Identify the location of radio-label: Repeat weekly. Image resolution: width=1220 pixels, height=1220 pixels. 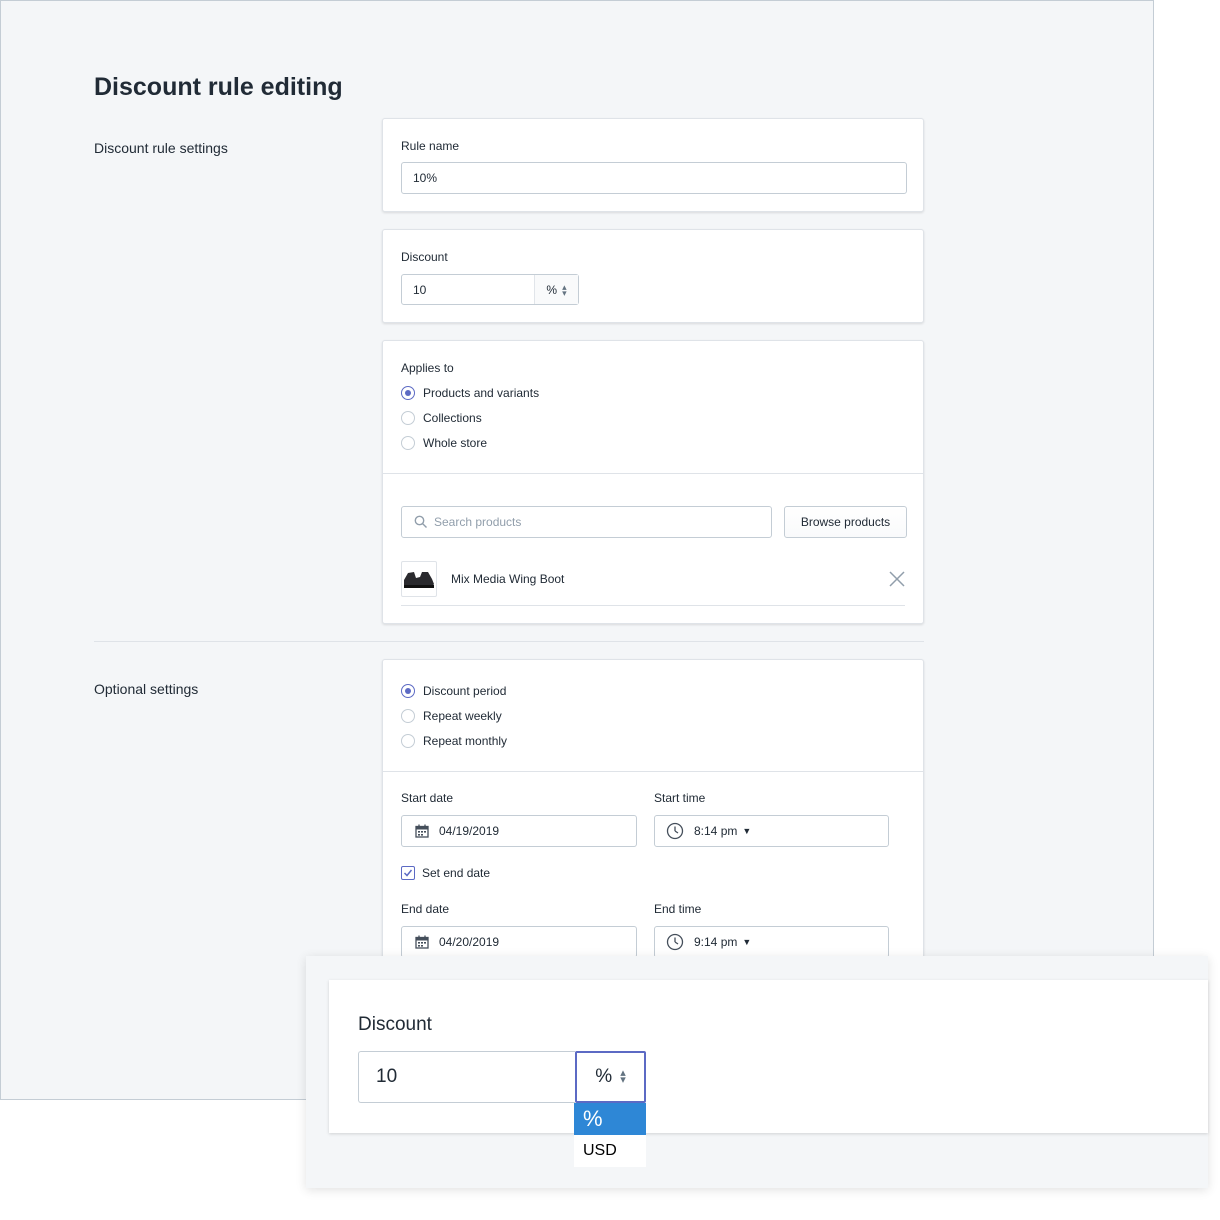
(462, 716).